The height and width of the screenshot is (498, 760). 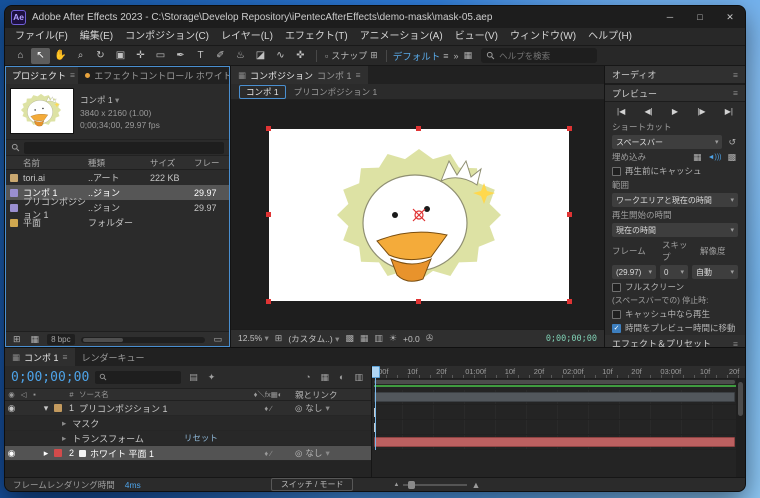 What do you see at coordinates (349, 55) in the screenshot?
I see `snap-label: スナップ` at bounding box center [349, 55].